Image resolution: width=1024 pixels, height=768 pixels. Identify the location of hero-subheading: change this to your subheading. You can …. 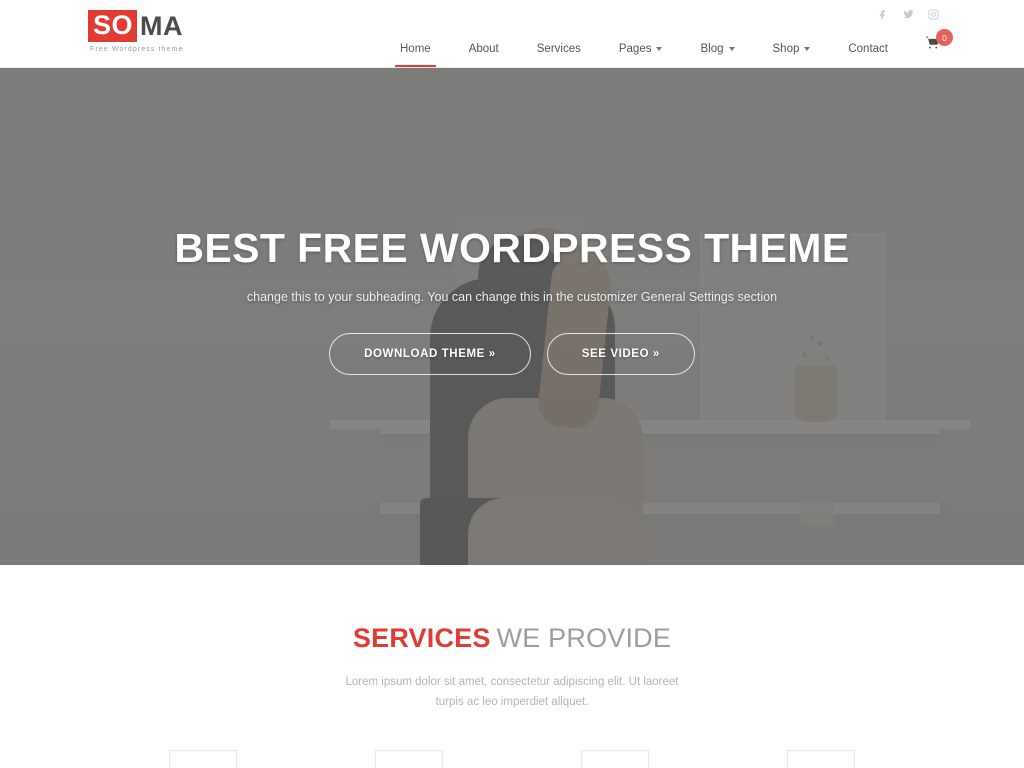
(512, 297).